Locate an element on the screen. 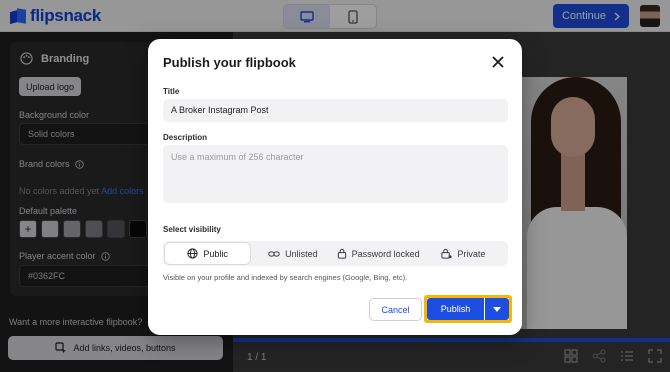 The height and width of the screenshot is (372, 670). description-label: Description is located at coordinates (185, 137).